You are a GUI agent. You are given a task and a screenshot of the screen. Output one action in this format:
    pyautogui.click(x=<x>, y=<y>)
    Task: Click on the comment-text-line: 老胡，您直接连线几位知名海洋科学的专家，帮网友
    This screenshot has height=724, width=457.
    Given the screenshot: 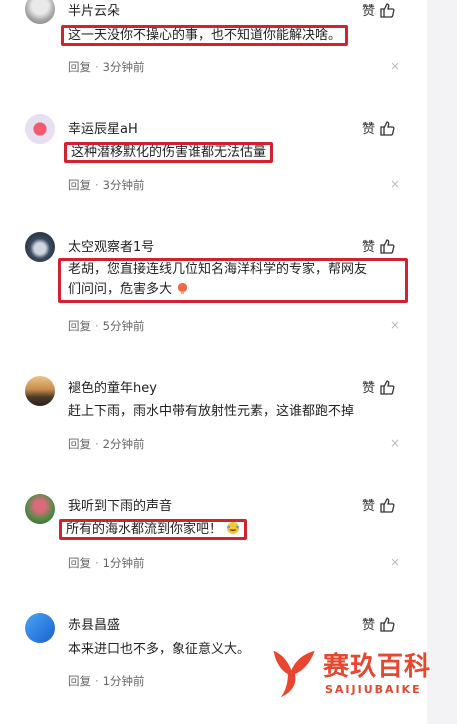 What is the action you would take?
    pyautogui.click(x=218, y=269)
    